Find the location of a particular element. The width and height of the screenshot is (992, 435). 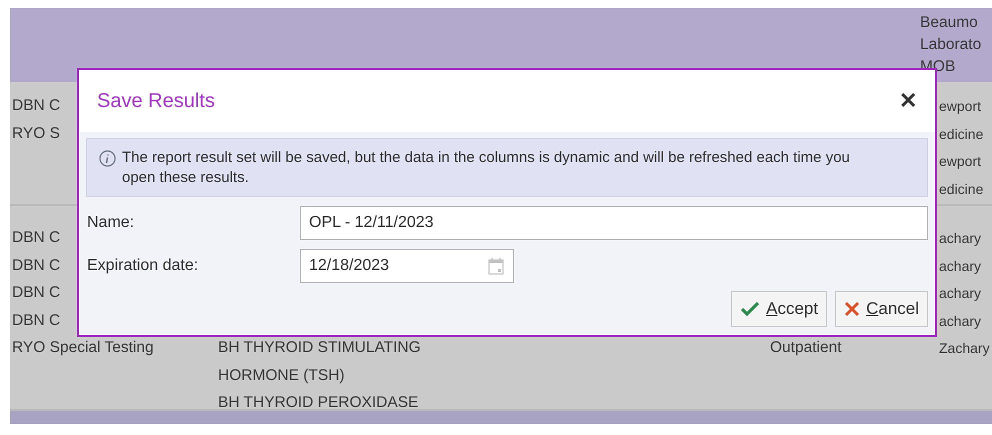

close-button: ✕ is located at coordinates (908, 101).